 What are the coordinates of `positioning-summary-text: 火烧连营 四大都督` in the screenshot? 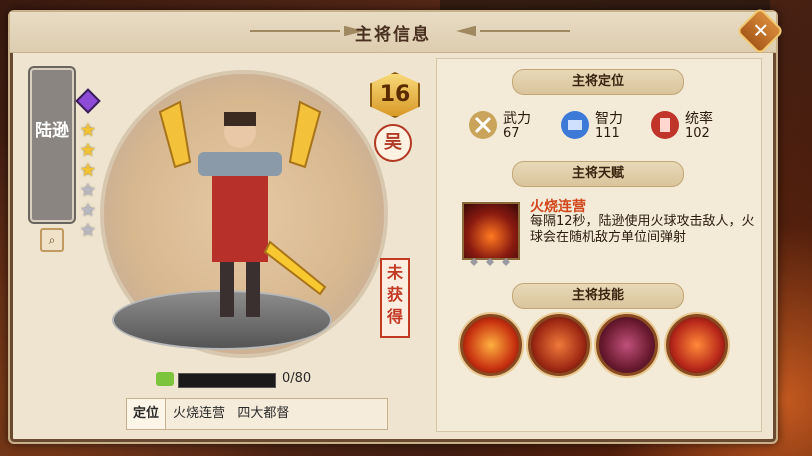 It's located at (231, 413).